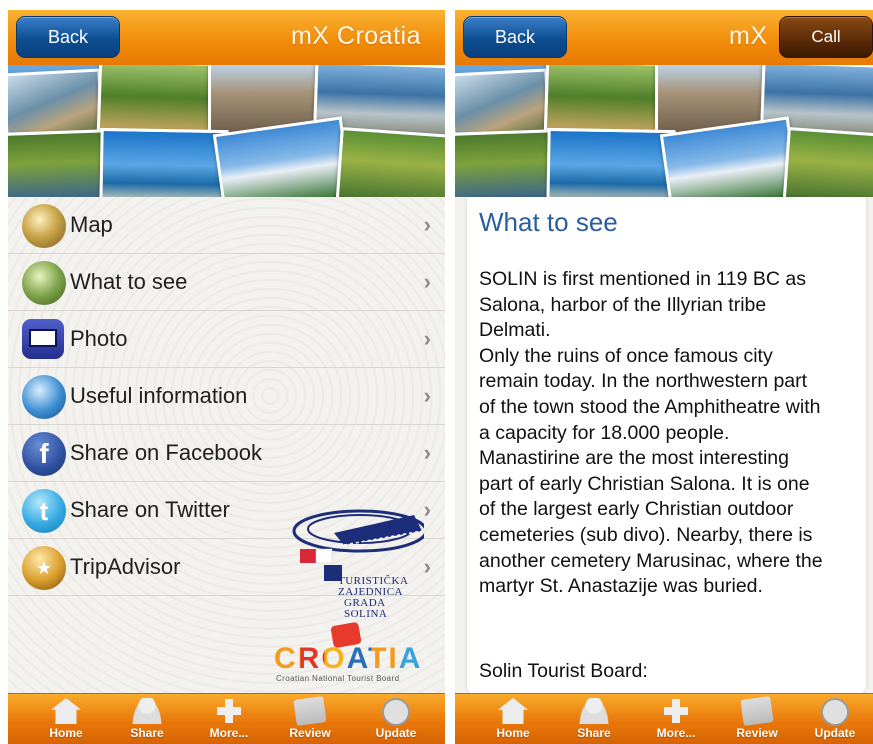 This screenshot has width=873, height=744. Describe the element at coordinates (129, 281) in the screenshot. I see `menu-item-label: What to see` at that location.